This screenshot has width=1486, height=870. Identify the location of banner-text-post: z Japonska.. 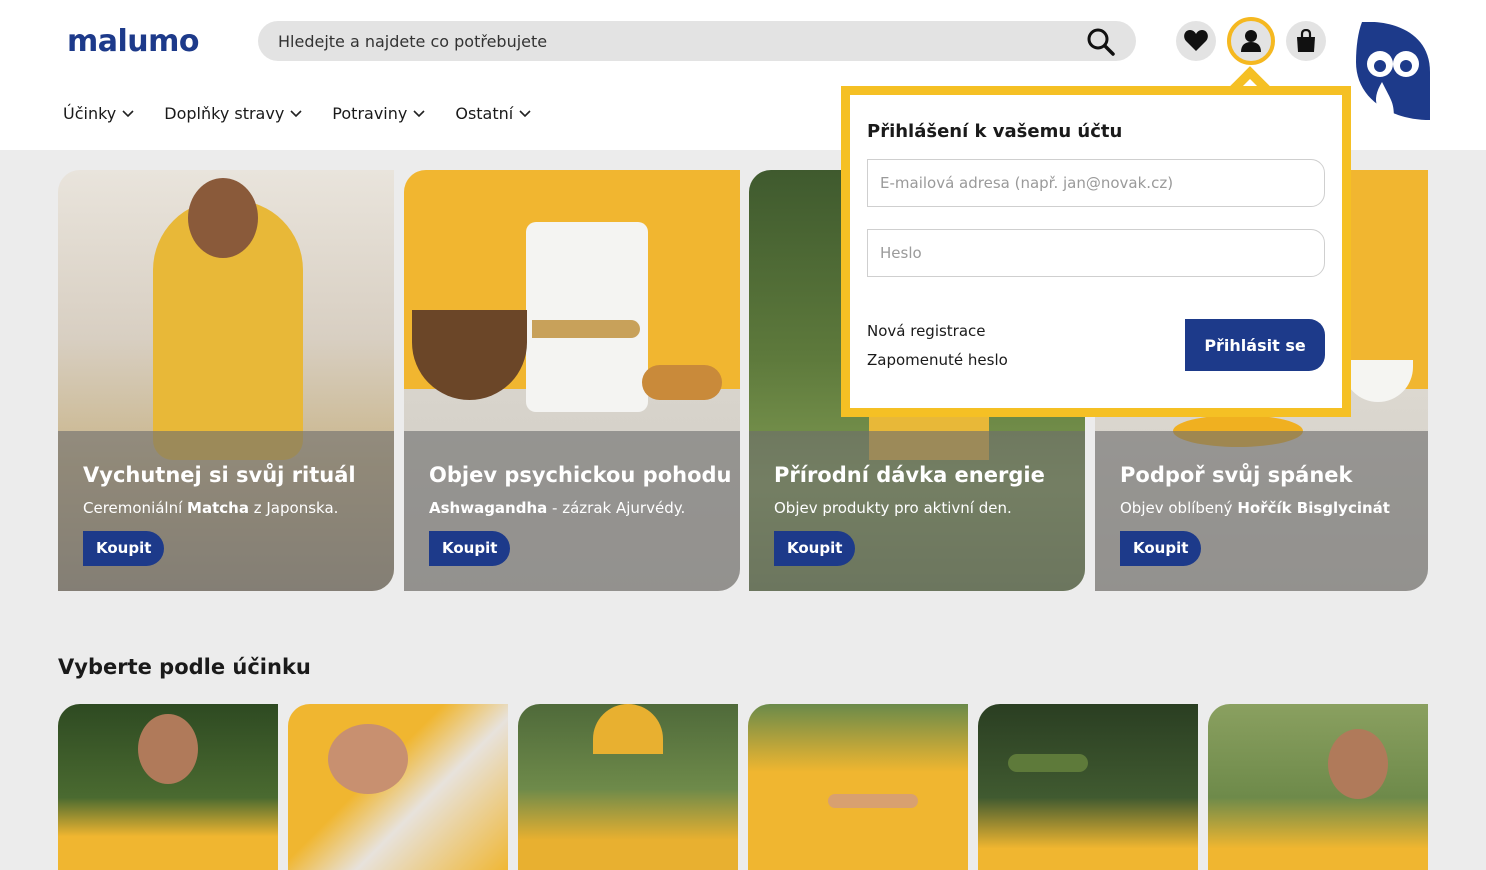
(293, 508).